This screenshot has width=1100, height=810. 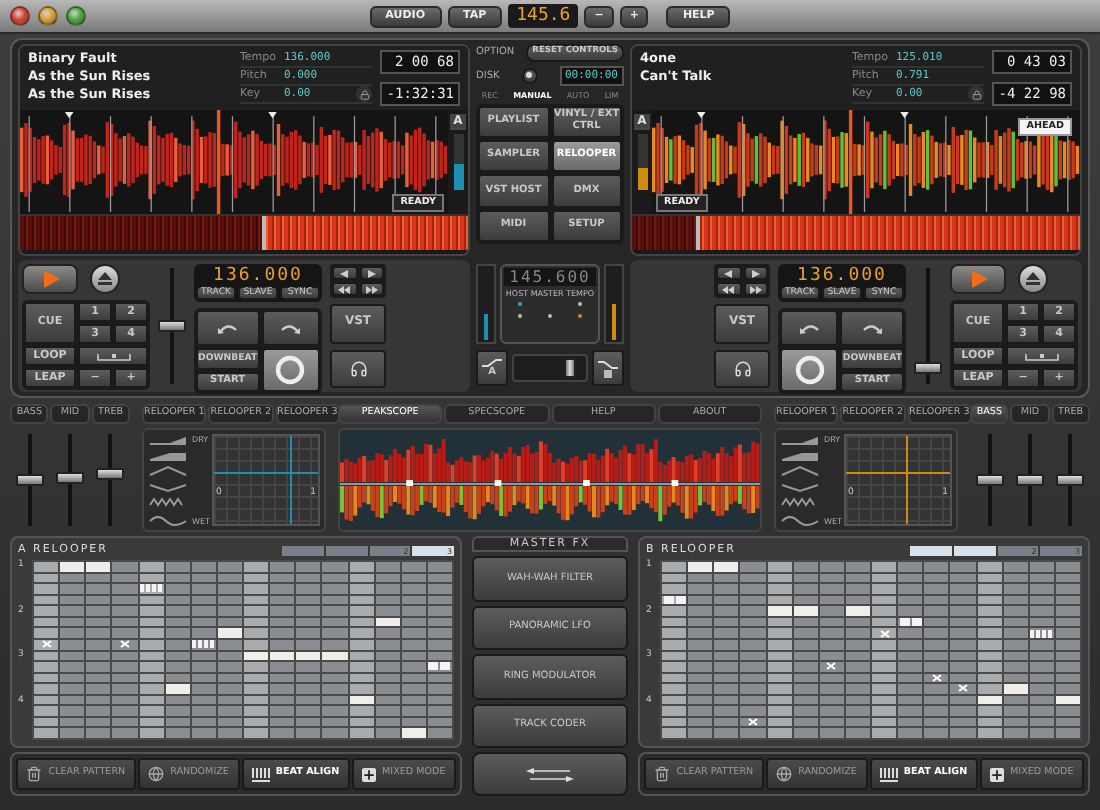 What do you see at coordinates (910, 622) in the screenshot?
I see `split-note-icon` at bounding box center [910, 622].